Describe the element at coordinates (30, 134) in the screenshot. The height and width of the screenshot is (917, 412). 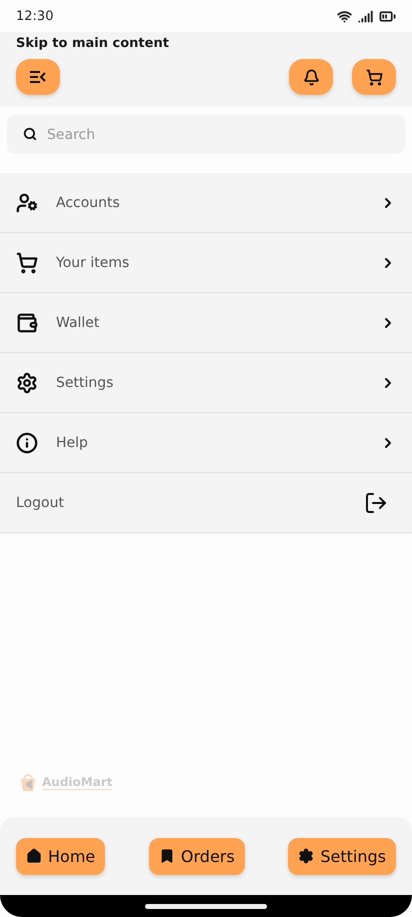
I see `search-icon` at that location.